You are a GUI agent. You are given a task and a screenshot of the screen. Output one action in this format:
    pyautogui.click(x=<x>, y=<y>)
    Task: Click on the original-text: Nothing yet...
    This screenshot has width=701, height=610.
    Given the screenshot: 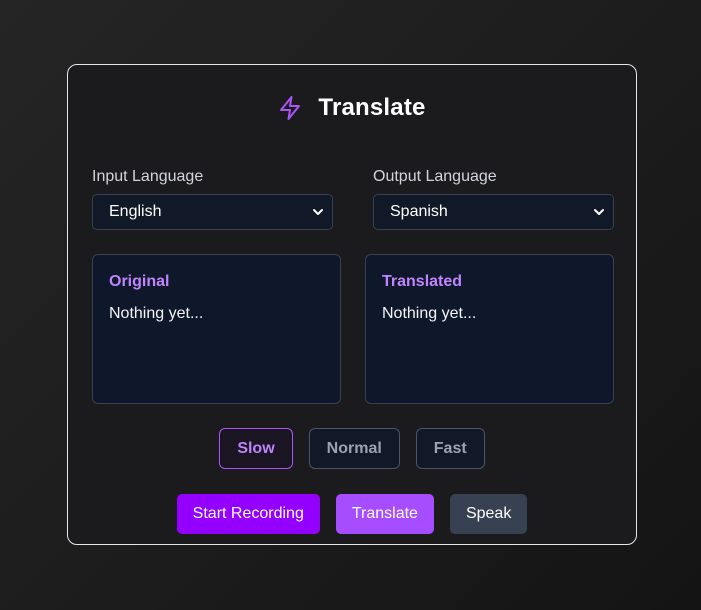 What is the action you would take?
    pyautogui.click(x=156, y=313)
    